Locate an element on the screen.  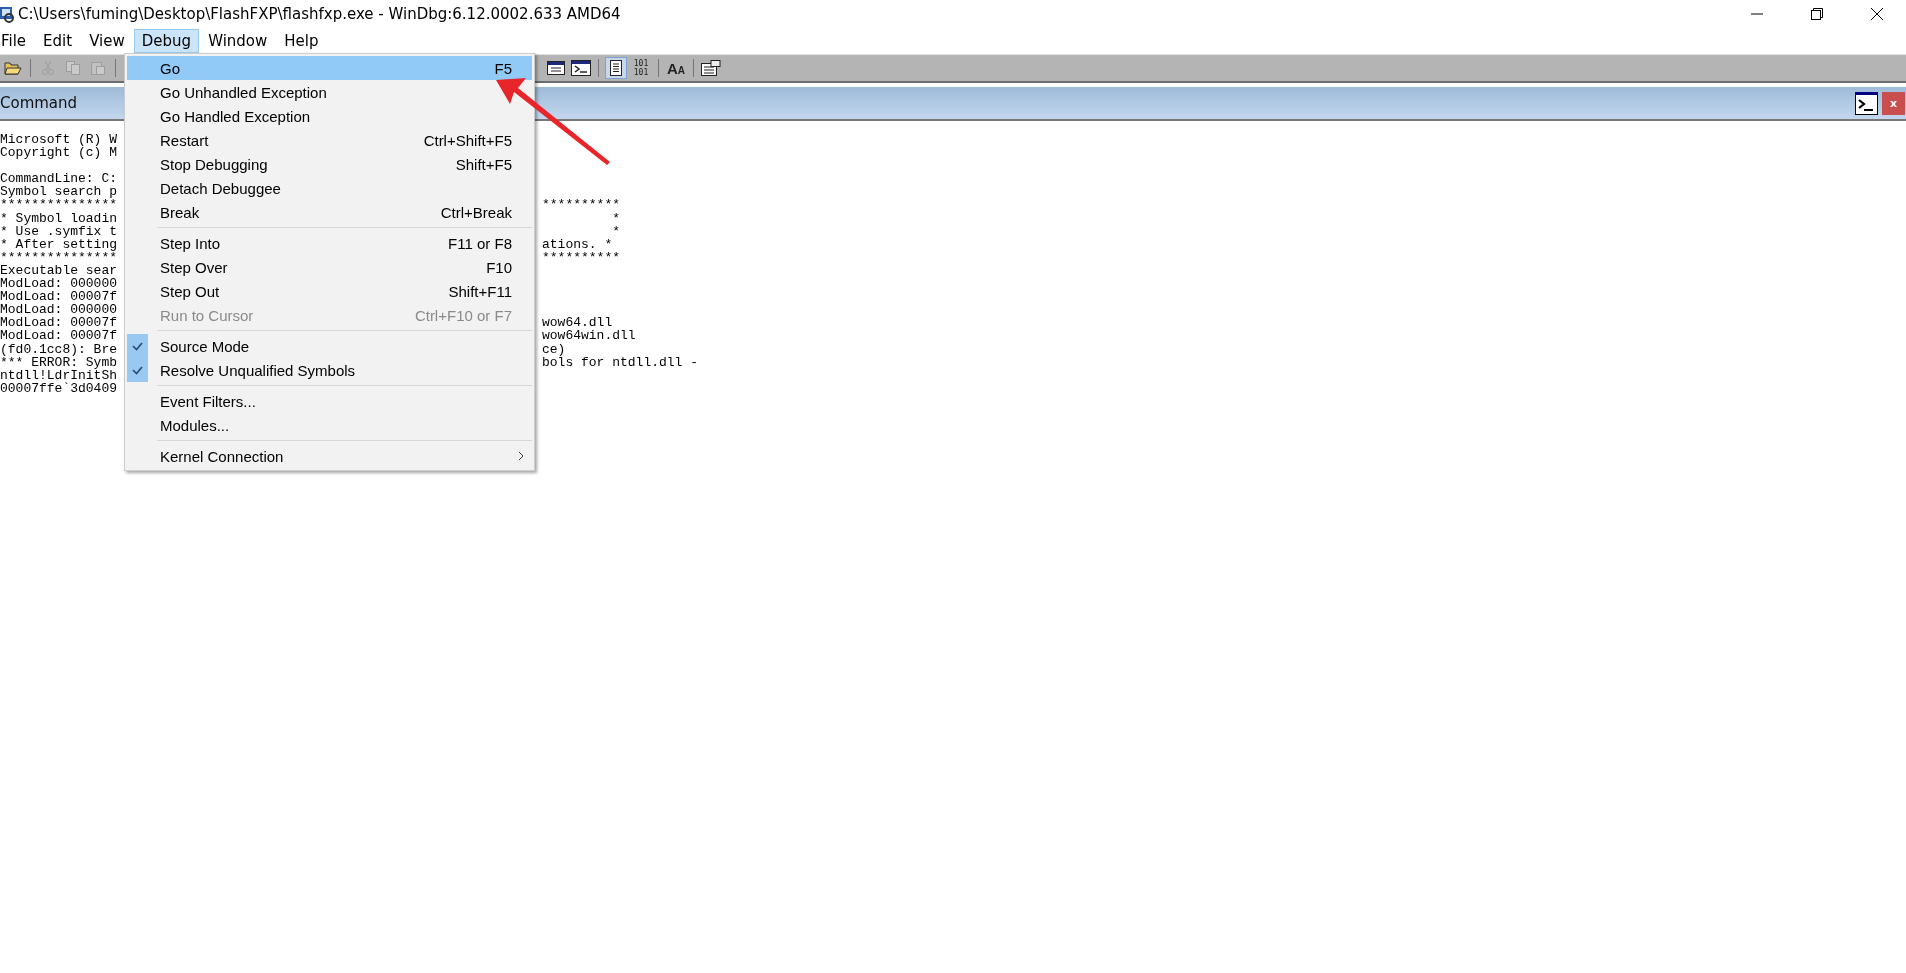
binary-tool-icon: 101 101 is located at coordinates (641, 68).